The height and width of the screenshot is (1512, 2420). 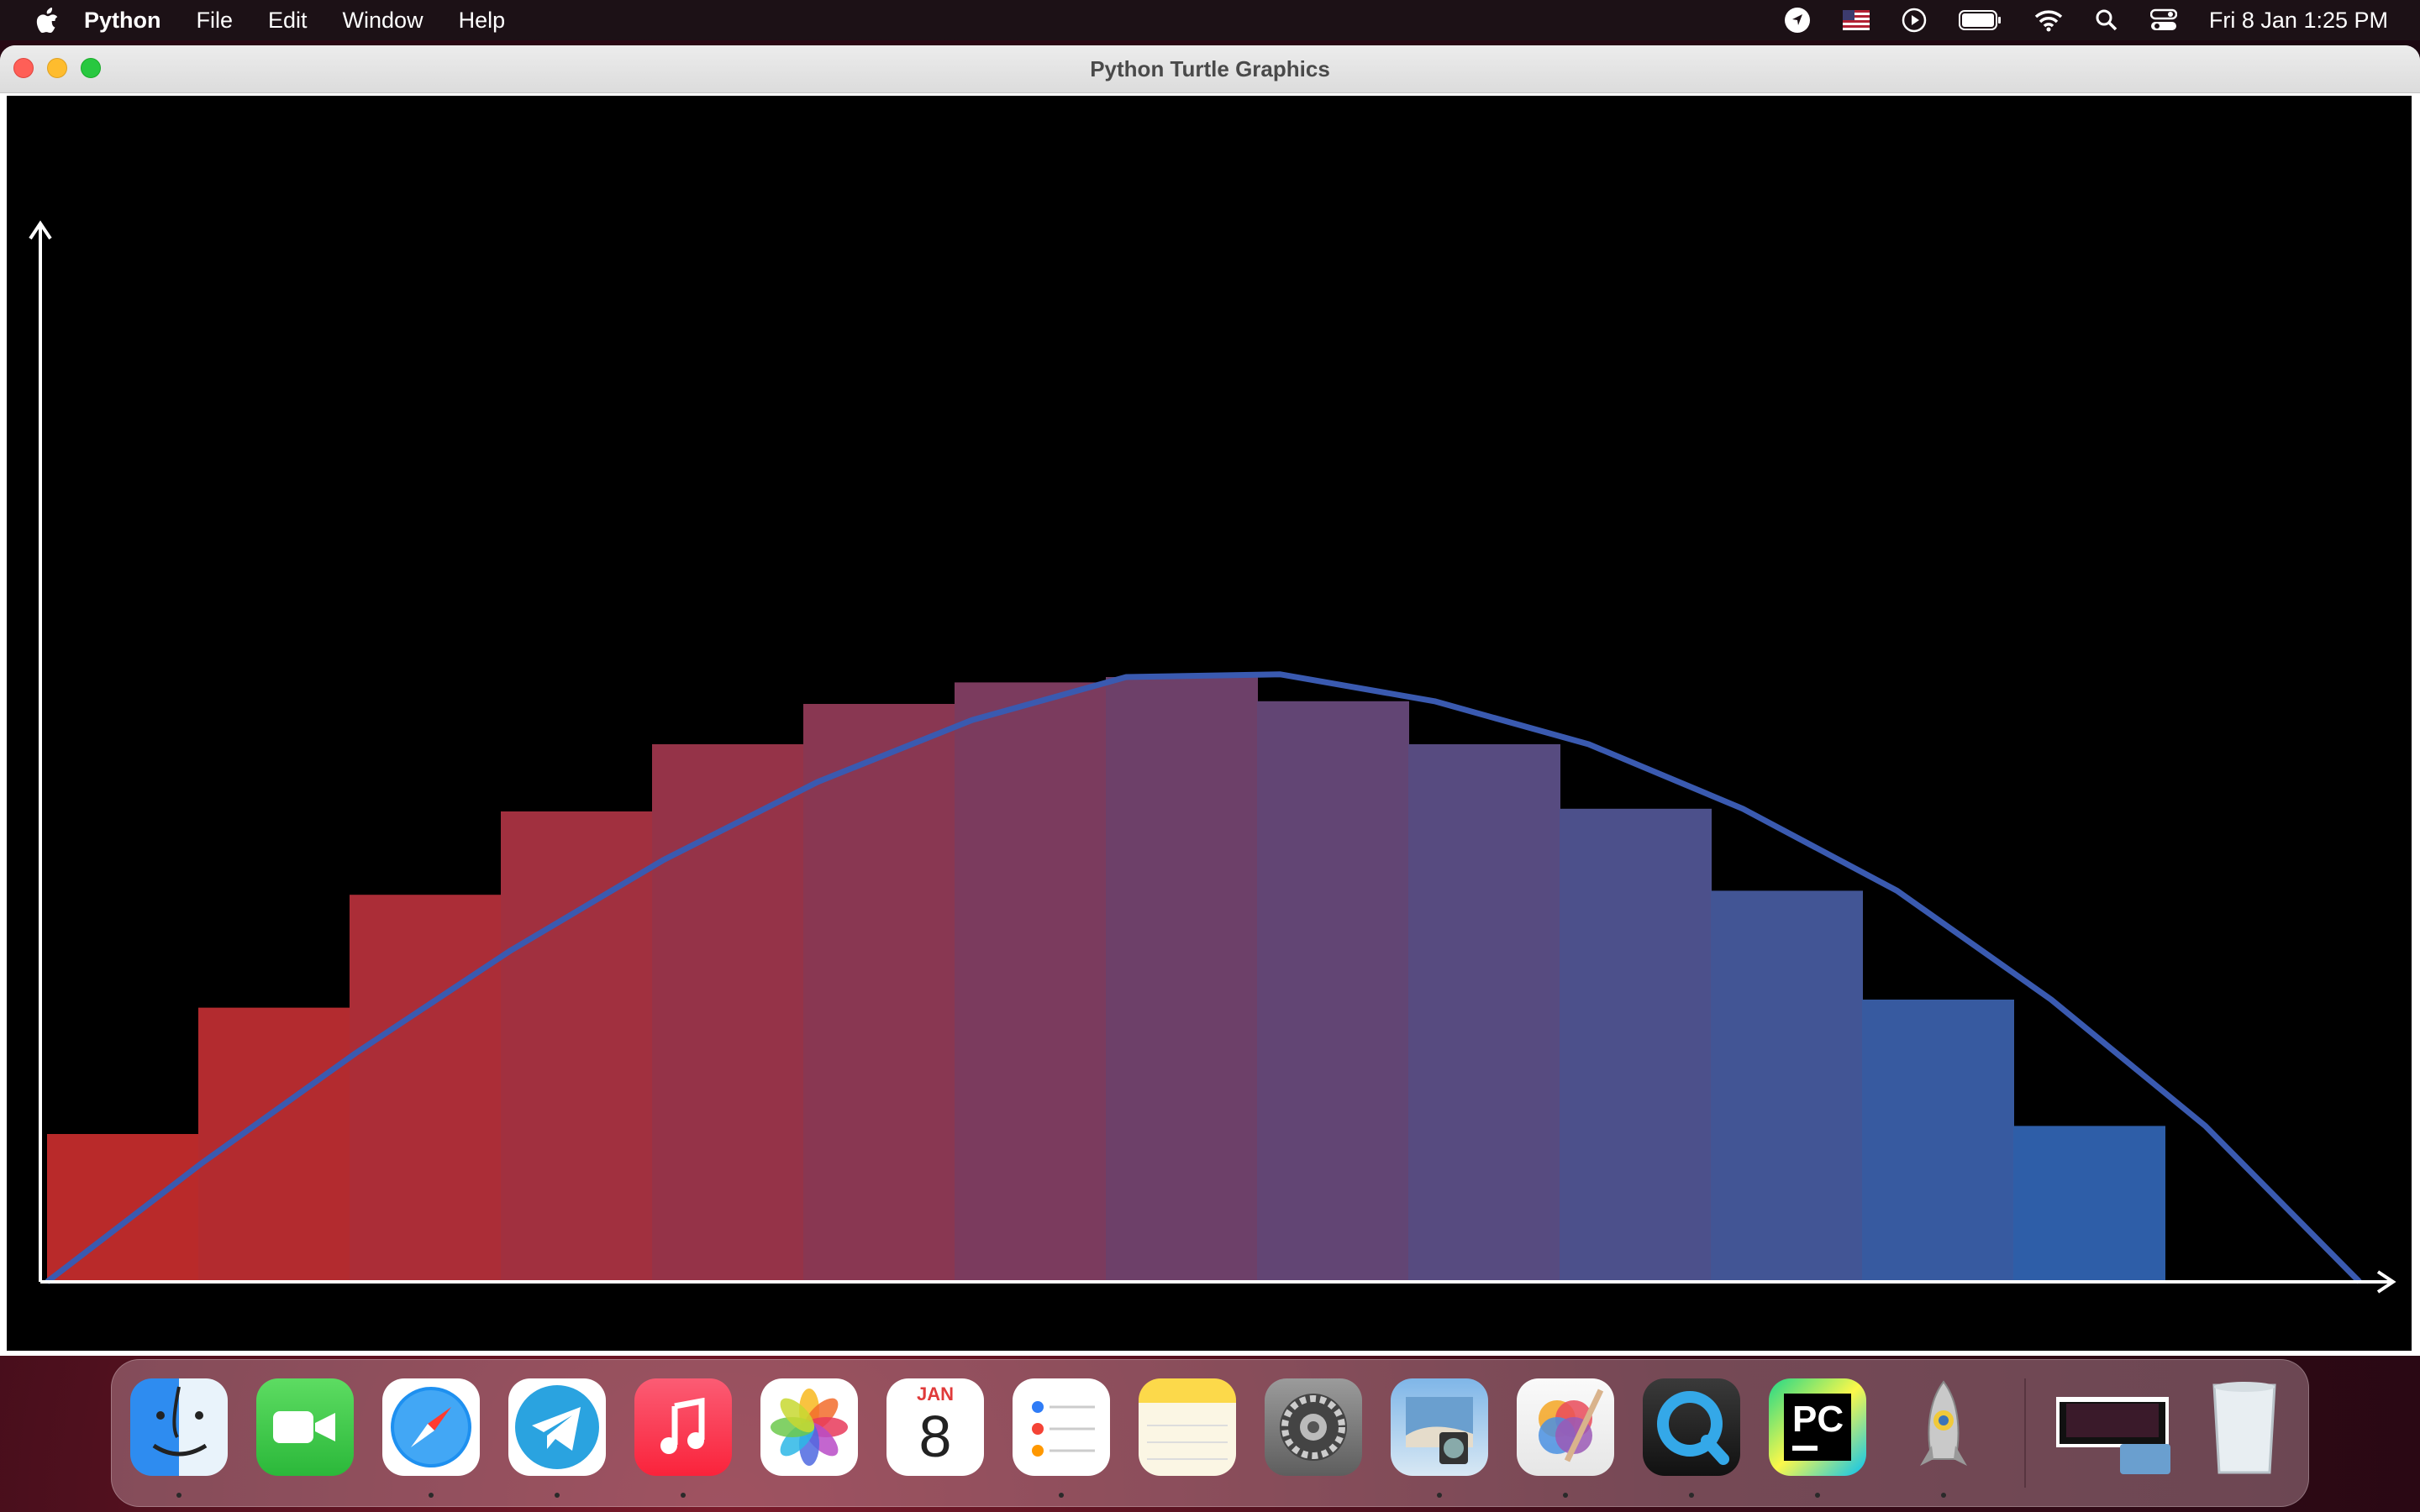 I want to click on play-icon, so click(x=1915, y=20).